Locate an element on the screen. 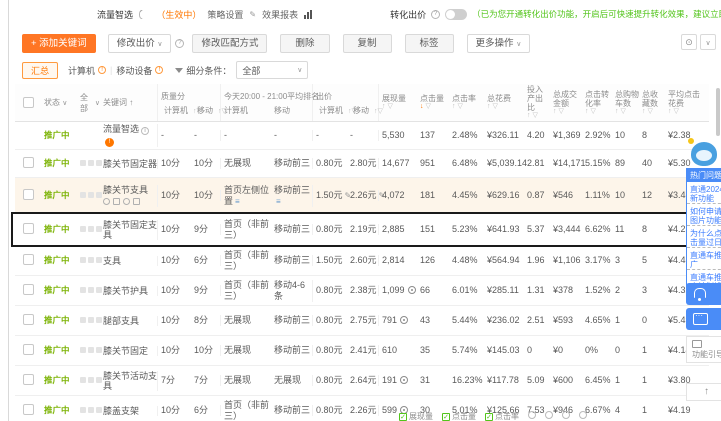 Image resolution: width=721 pixels, height=421 pixels. keyword-cell: 膝关节护具 is located at coordinates (129, 290).